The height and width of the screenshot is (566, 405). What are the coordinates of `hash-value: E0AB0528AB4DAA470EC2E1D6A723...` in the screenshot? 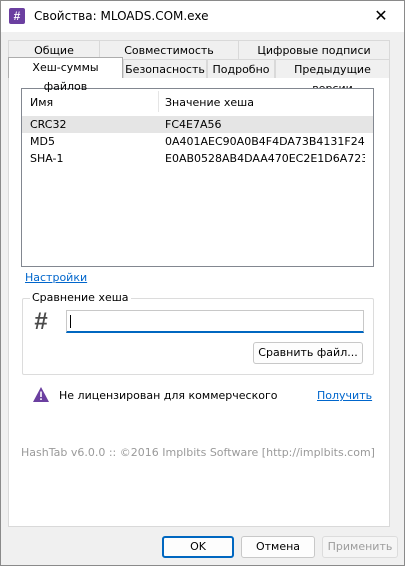 It's located at (265, 158).